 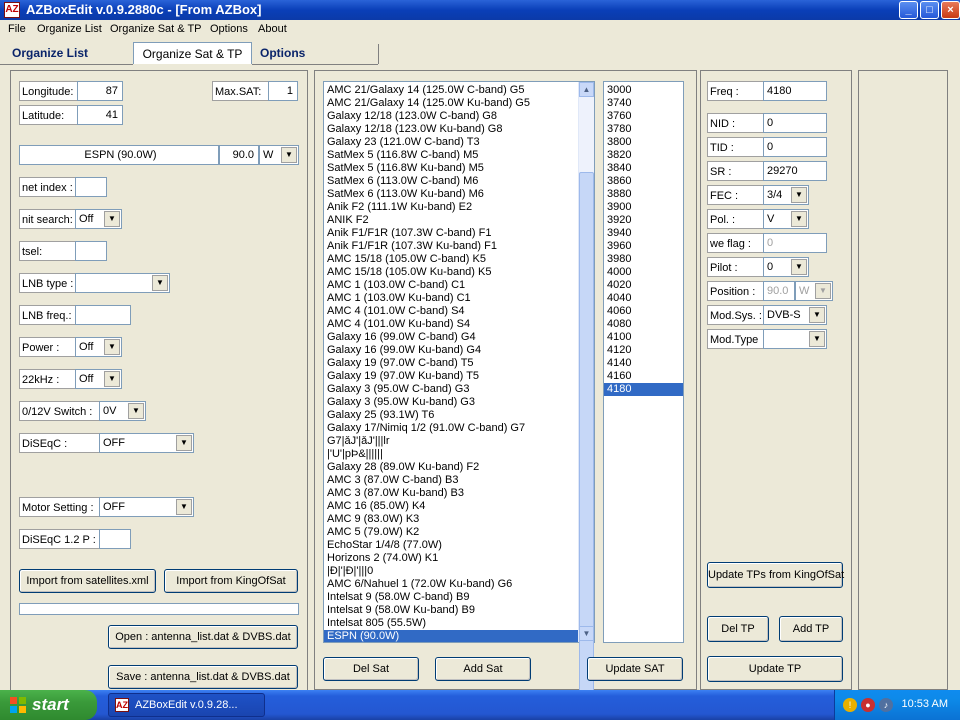 What do you see at coordinates (91, 251) in the screenshot?
I see `tsel-input` at bounding box center [91, 251].